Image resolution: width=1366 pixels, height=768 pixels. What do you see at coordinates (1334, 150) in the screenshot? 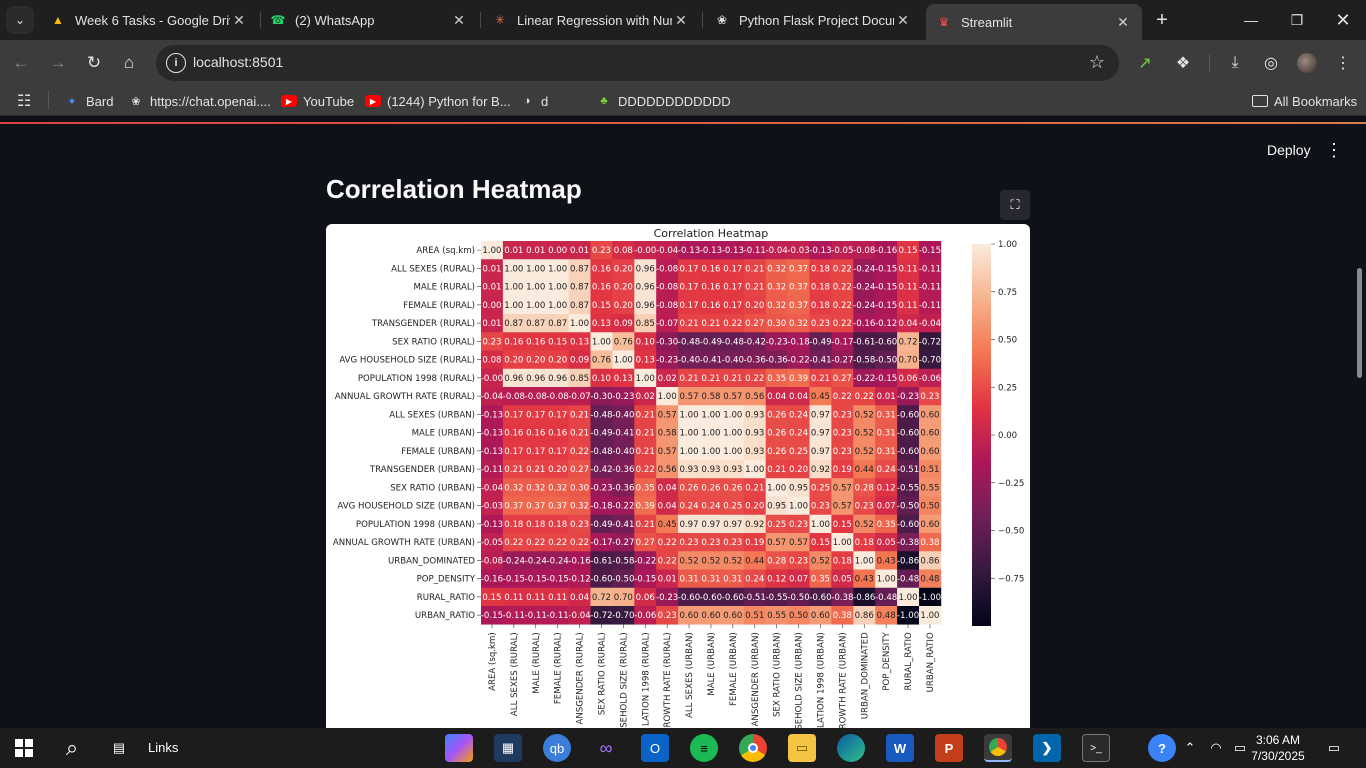
I see `streamlit-menu-button: ⋮` at bounding box center [1334, 150].